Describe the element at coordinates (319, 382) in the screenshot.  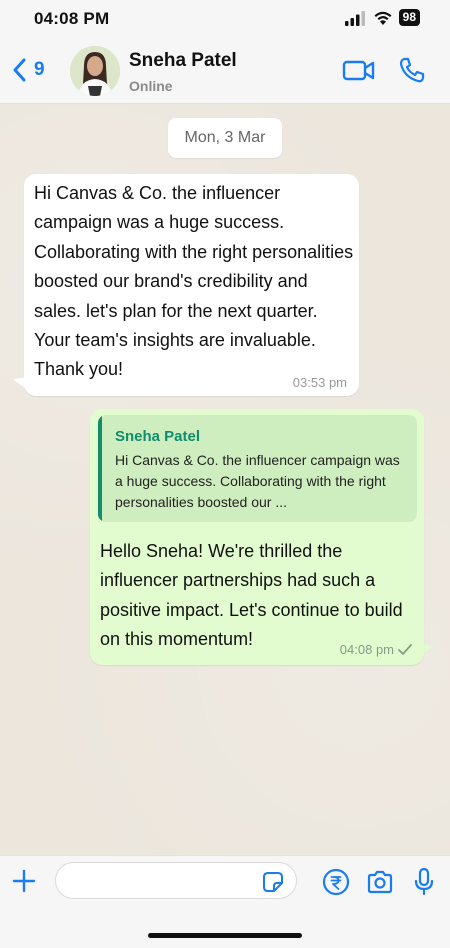
I see `message-time: 03:53 pm` at that location.